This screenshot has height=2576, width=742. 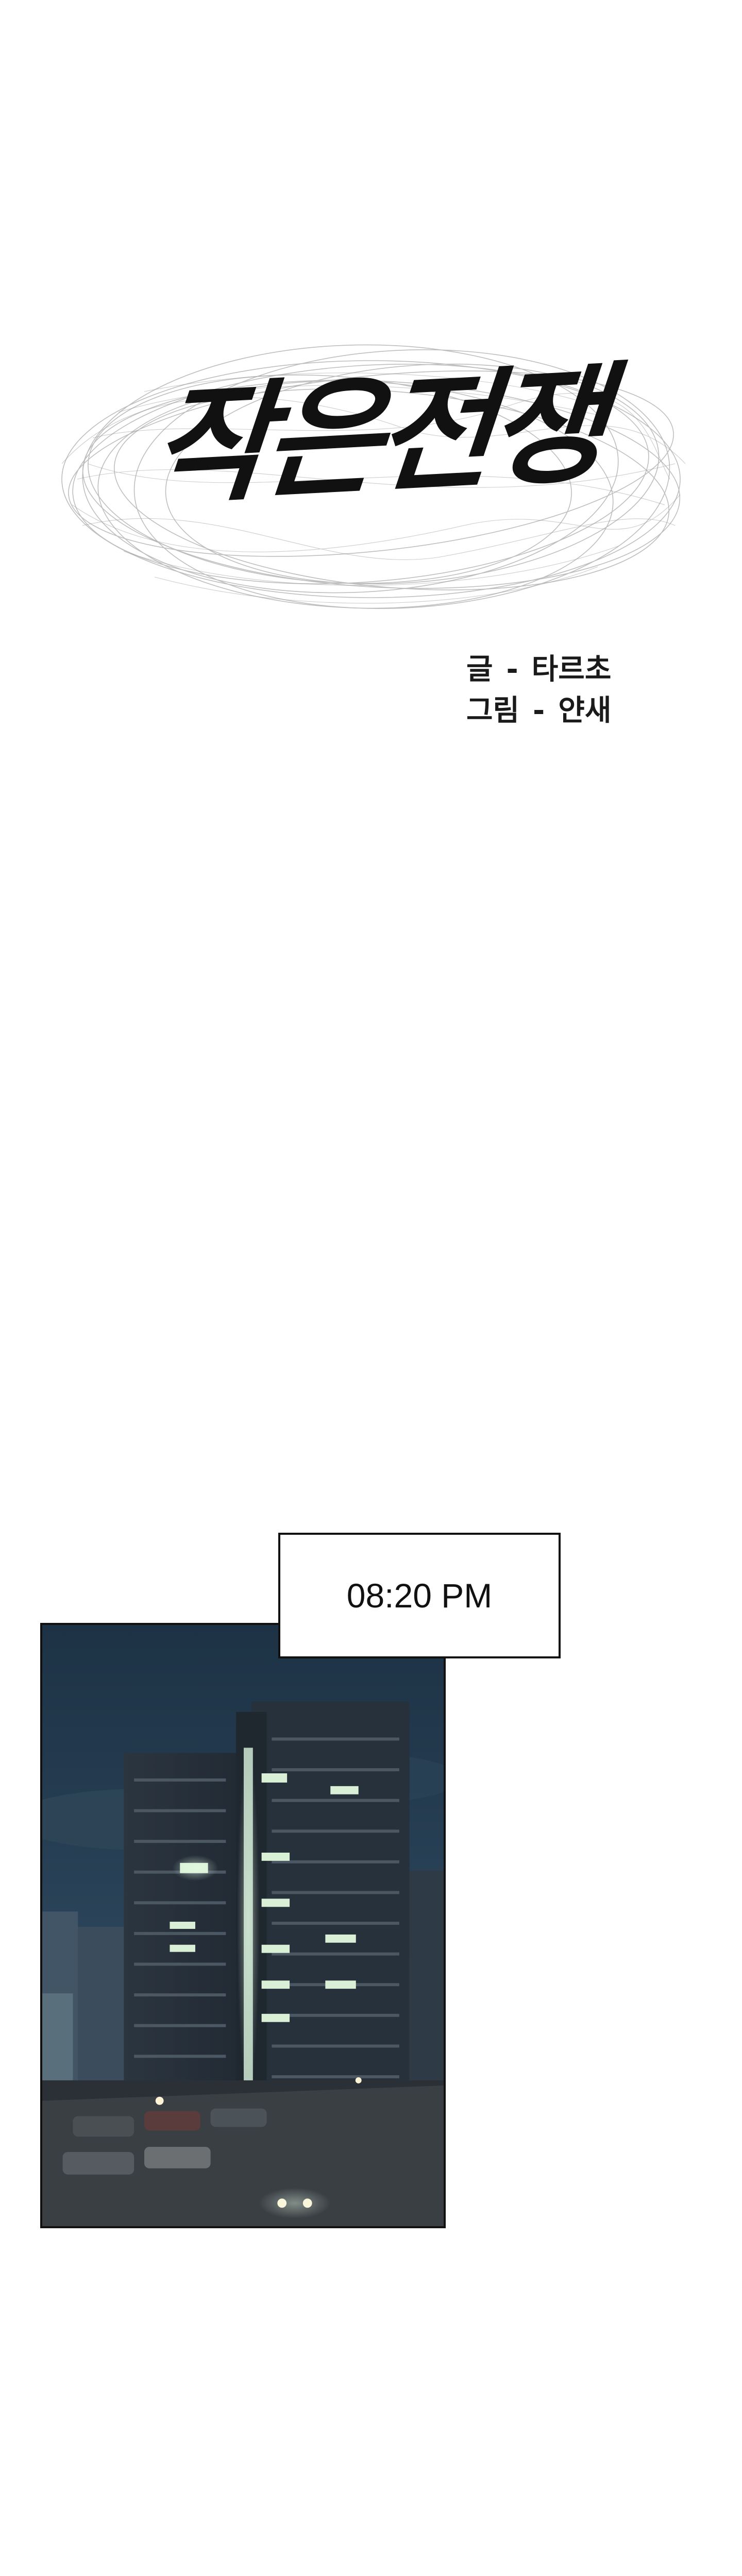 I want to click on credit-name: 얀새, so click(x=585, y=710).